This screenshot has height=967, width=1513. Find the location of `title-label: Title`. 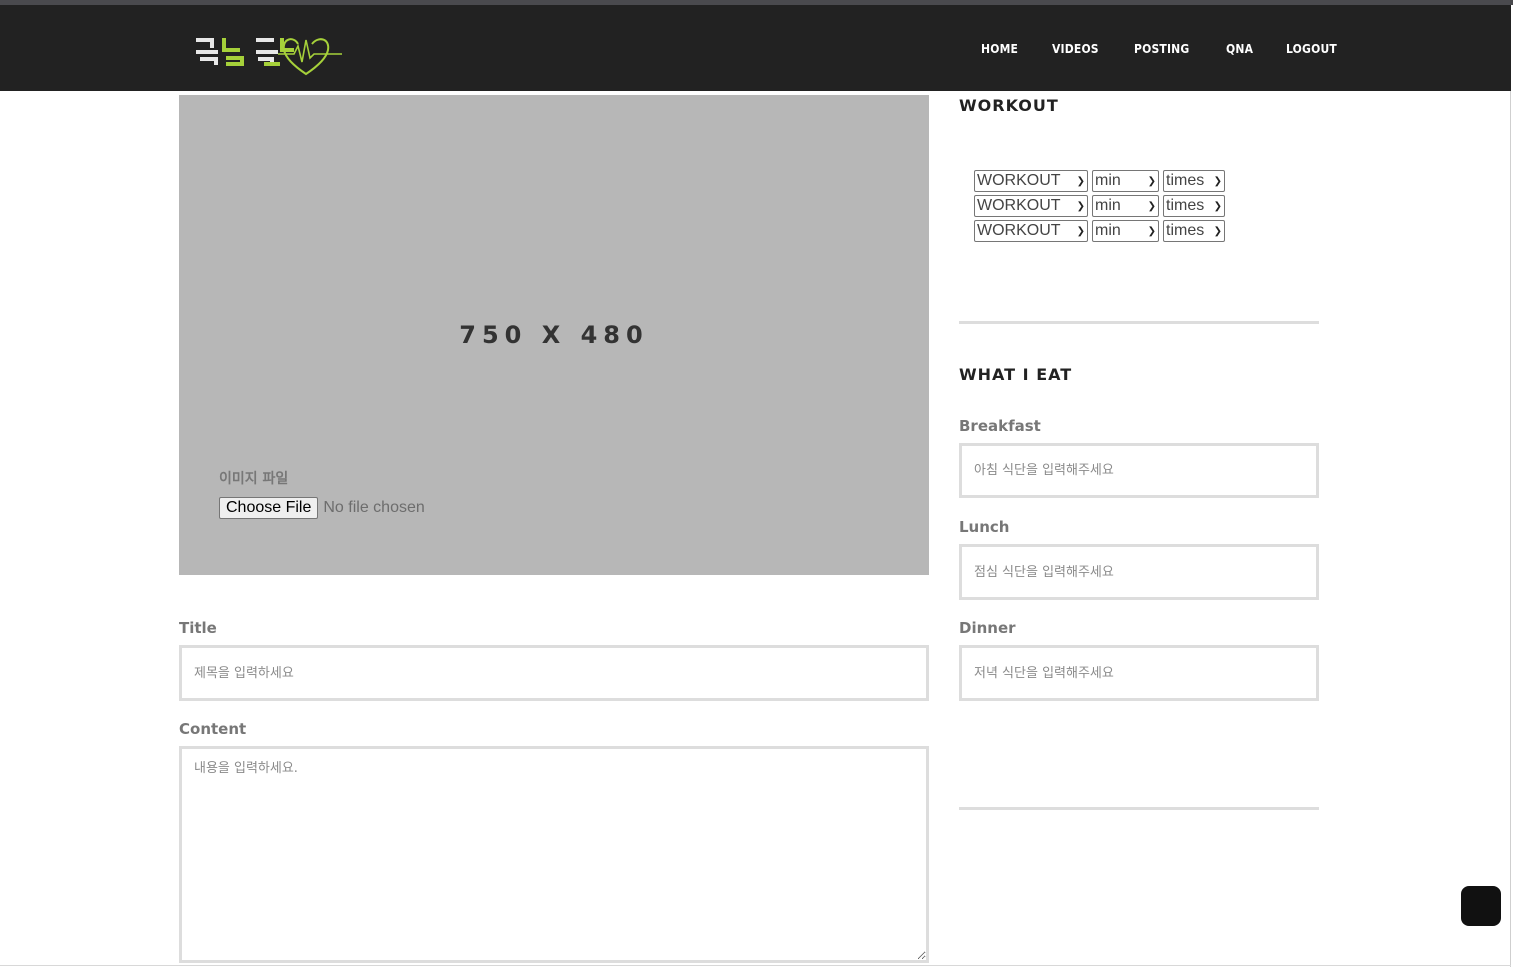

title-label: Title is located at coordinates (198, 628).